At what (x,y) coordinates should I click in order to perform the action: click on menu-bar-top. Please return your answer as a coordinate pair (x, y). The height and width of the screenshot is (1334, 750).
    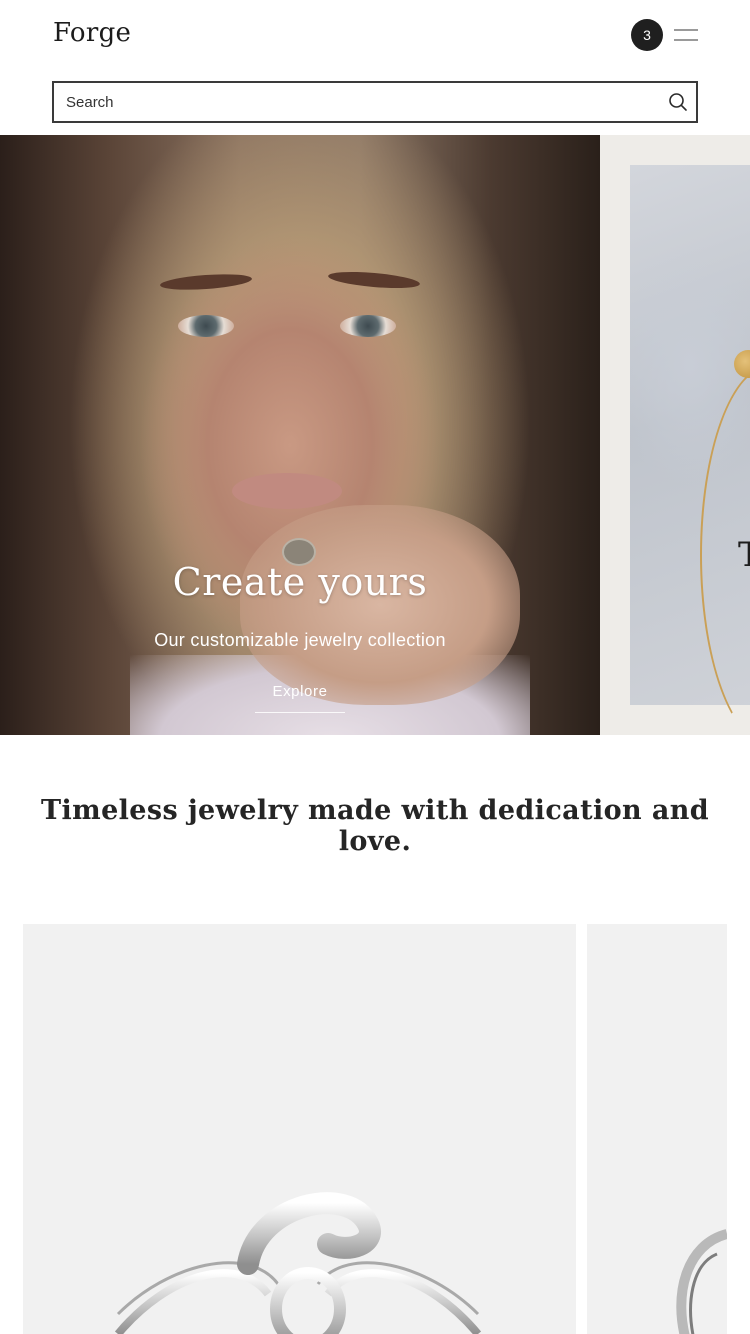
    Looking at the image, I should click on (686, 30).